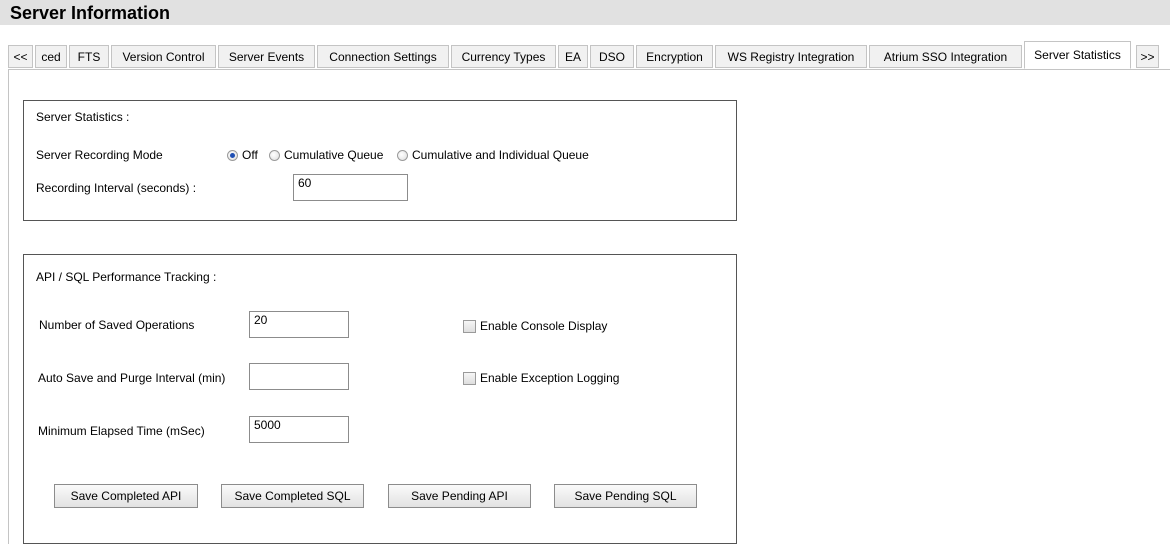 The height and width of the screenshot is (544, 1170). Describe the element at coordinates (250, 155) in the screenshot. I see `recording-mode-off-label: Off` at that location.